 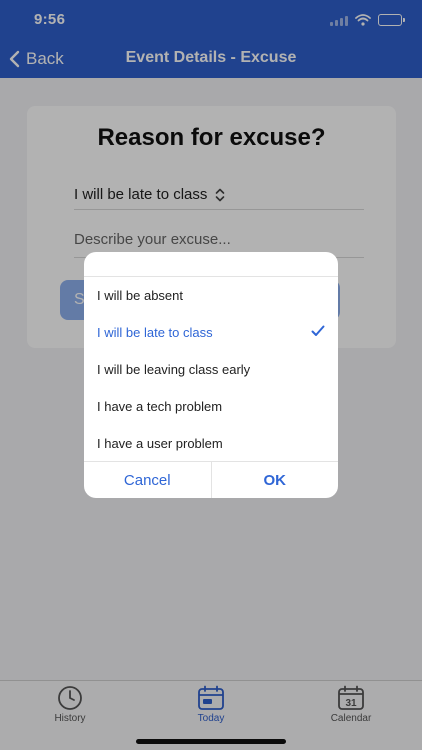 What do you see at coordinates (155, 332) in the screenshot?
I see `option-label: I will be late to class` at bounding box center [155, 332].